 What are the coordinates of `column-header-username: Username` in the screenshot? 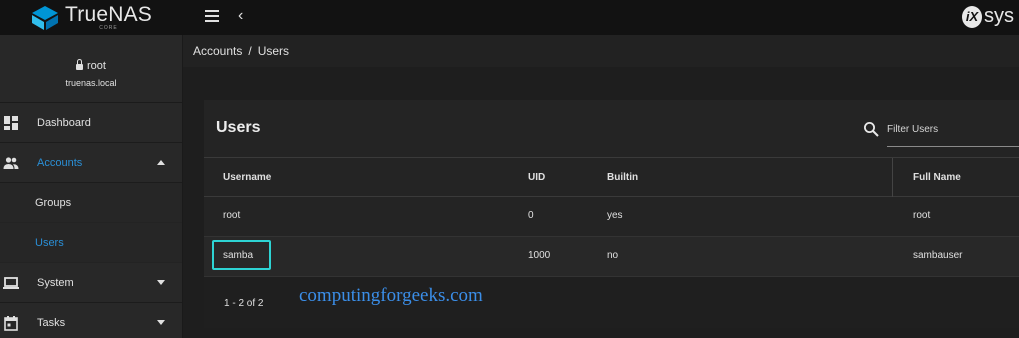 It's located at (247, 177).